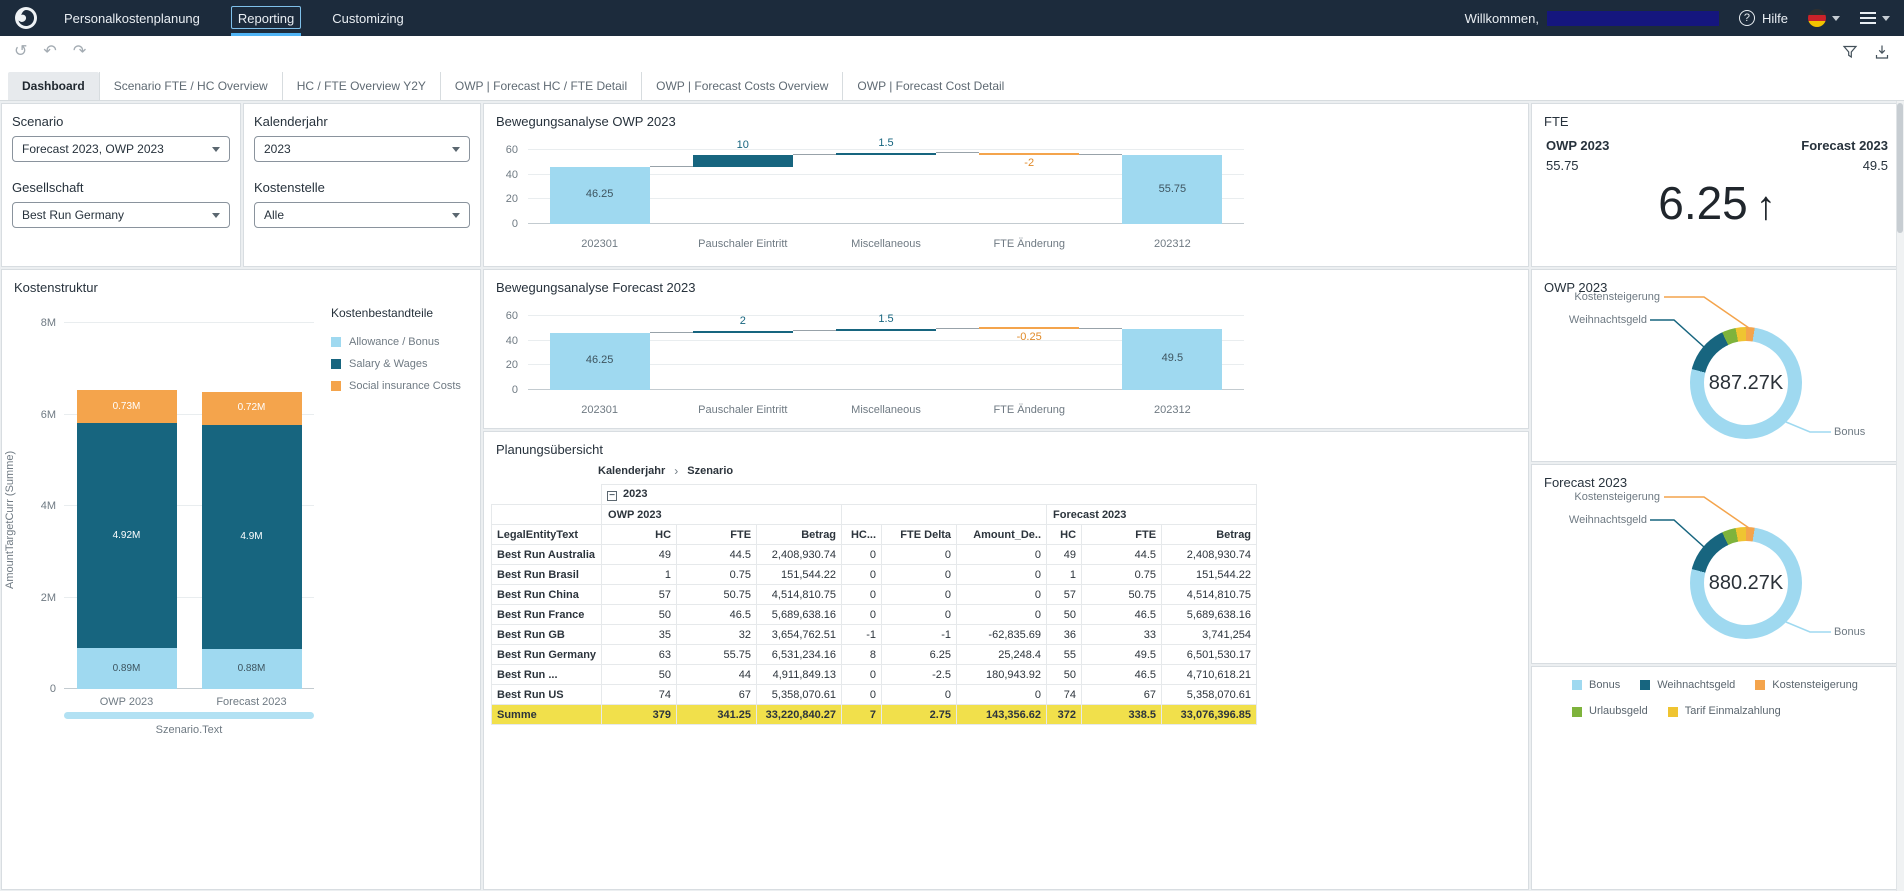  I want to click on table-cell: 49, so click(1064, 554).